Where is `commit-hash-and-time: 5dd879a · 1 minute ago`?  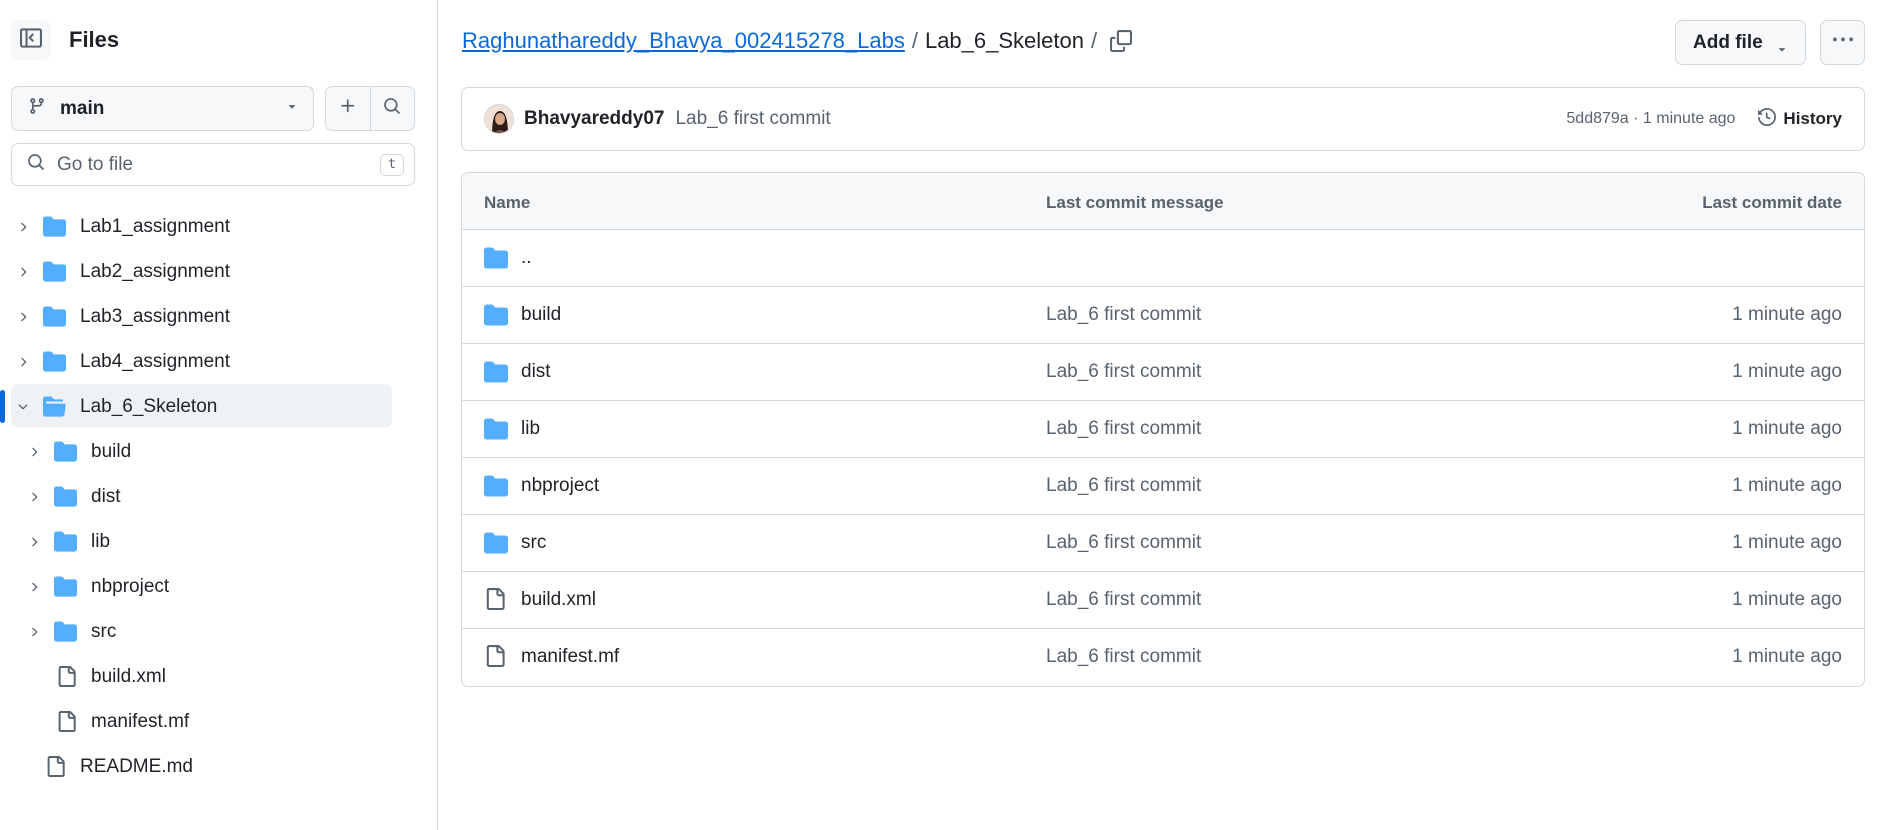
commit-hash-and-time: 5dd879a · 1 minute ago is located at coordinates (1650, 119).